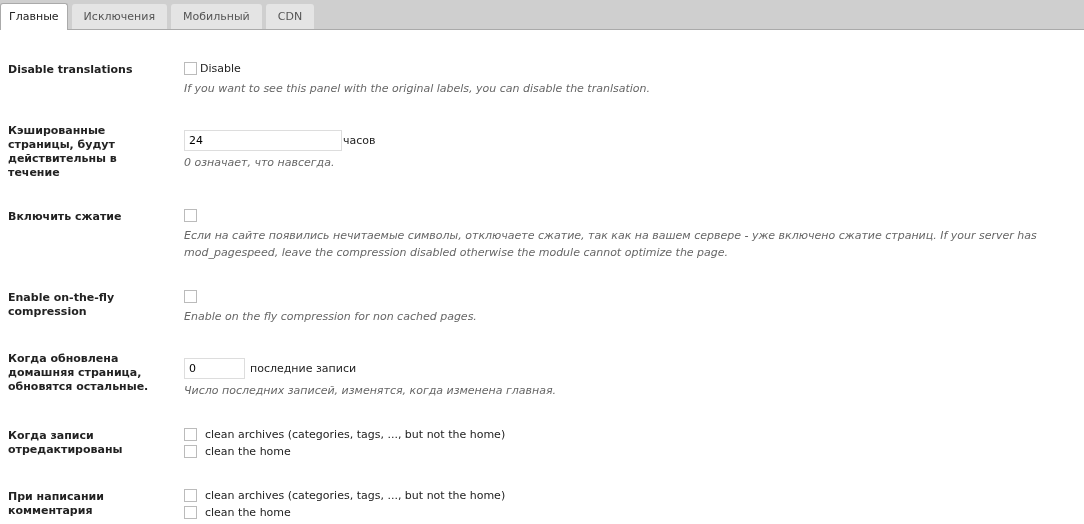 This screenshot has height=524, width=1084. I want to click on description: Число последних записей, изменятся, когда изменена главная., so click(371, 391).